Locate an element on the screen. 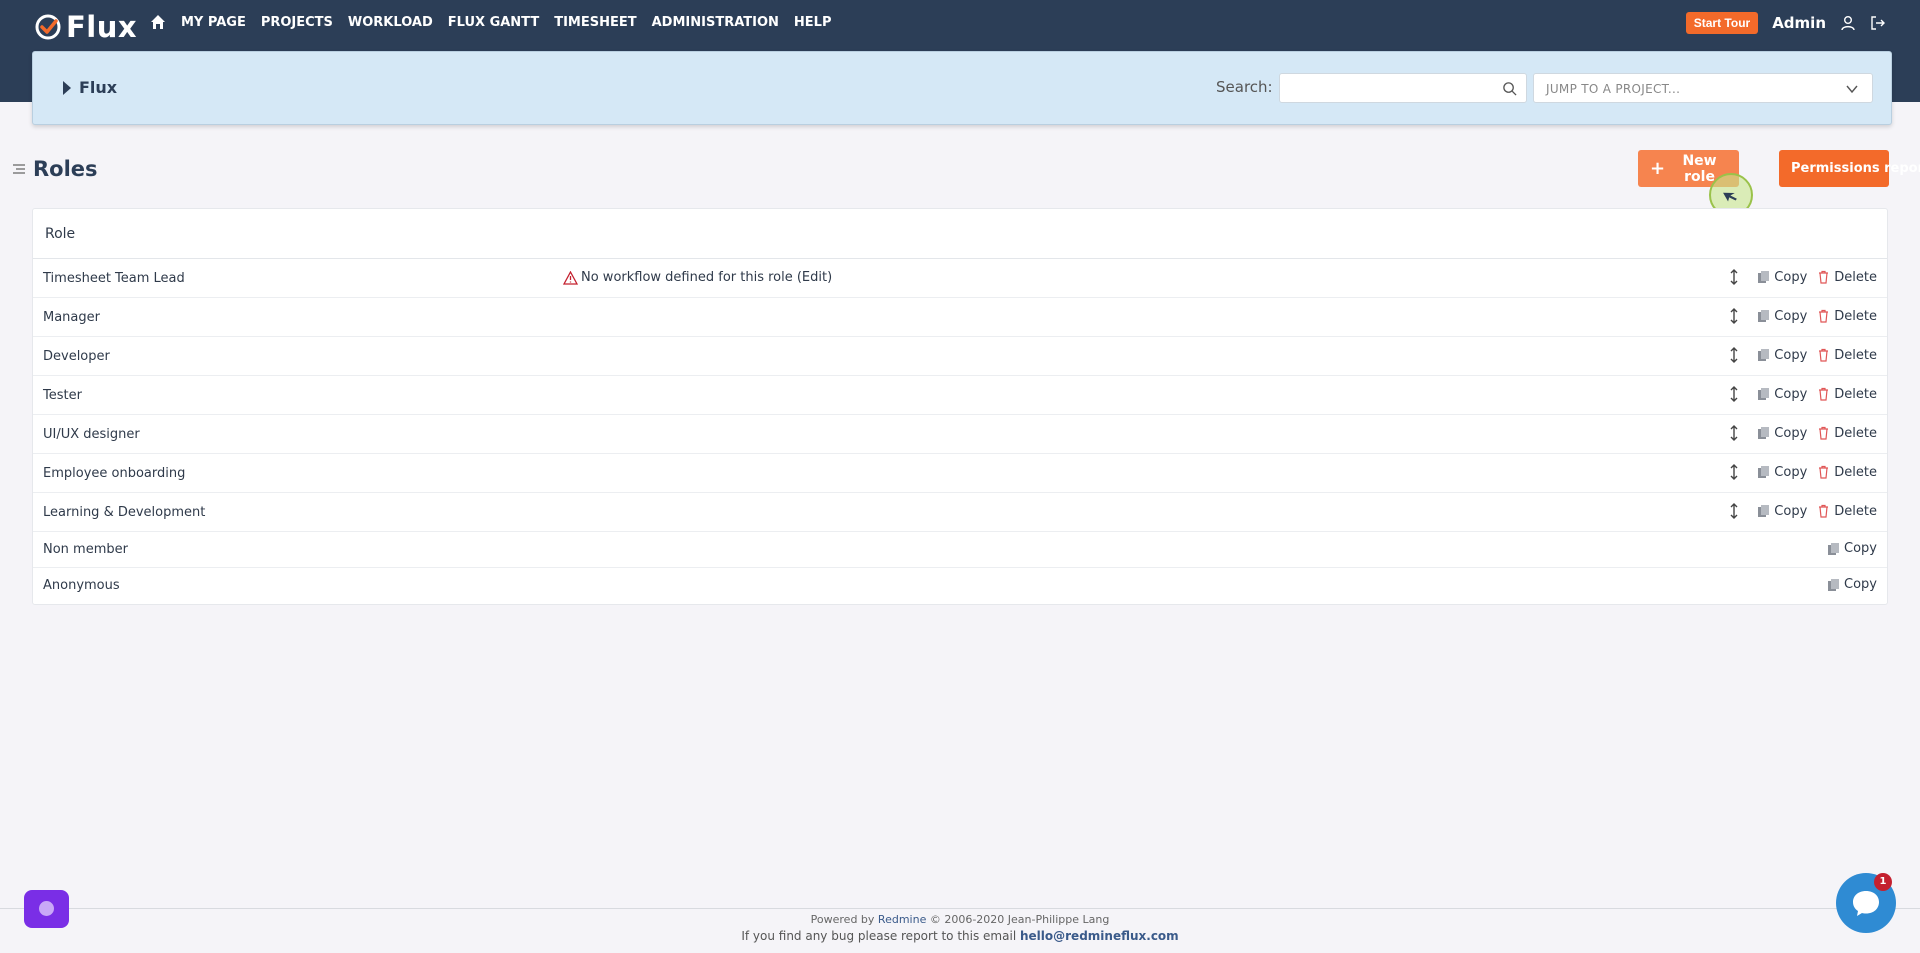 The width and height of the screenshot is (1920, 953). table-row: Employee onboarding Copy Delete is located at coordinates (960, 473).